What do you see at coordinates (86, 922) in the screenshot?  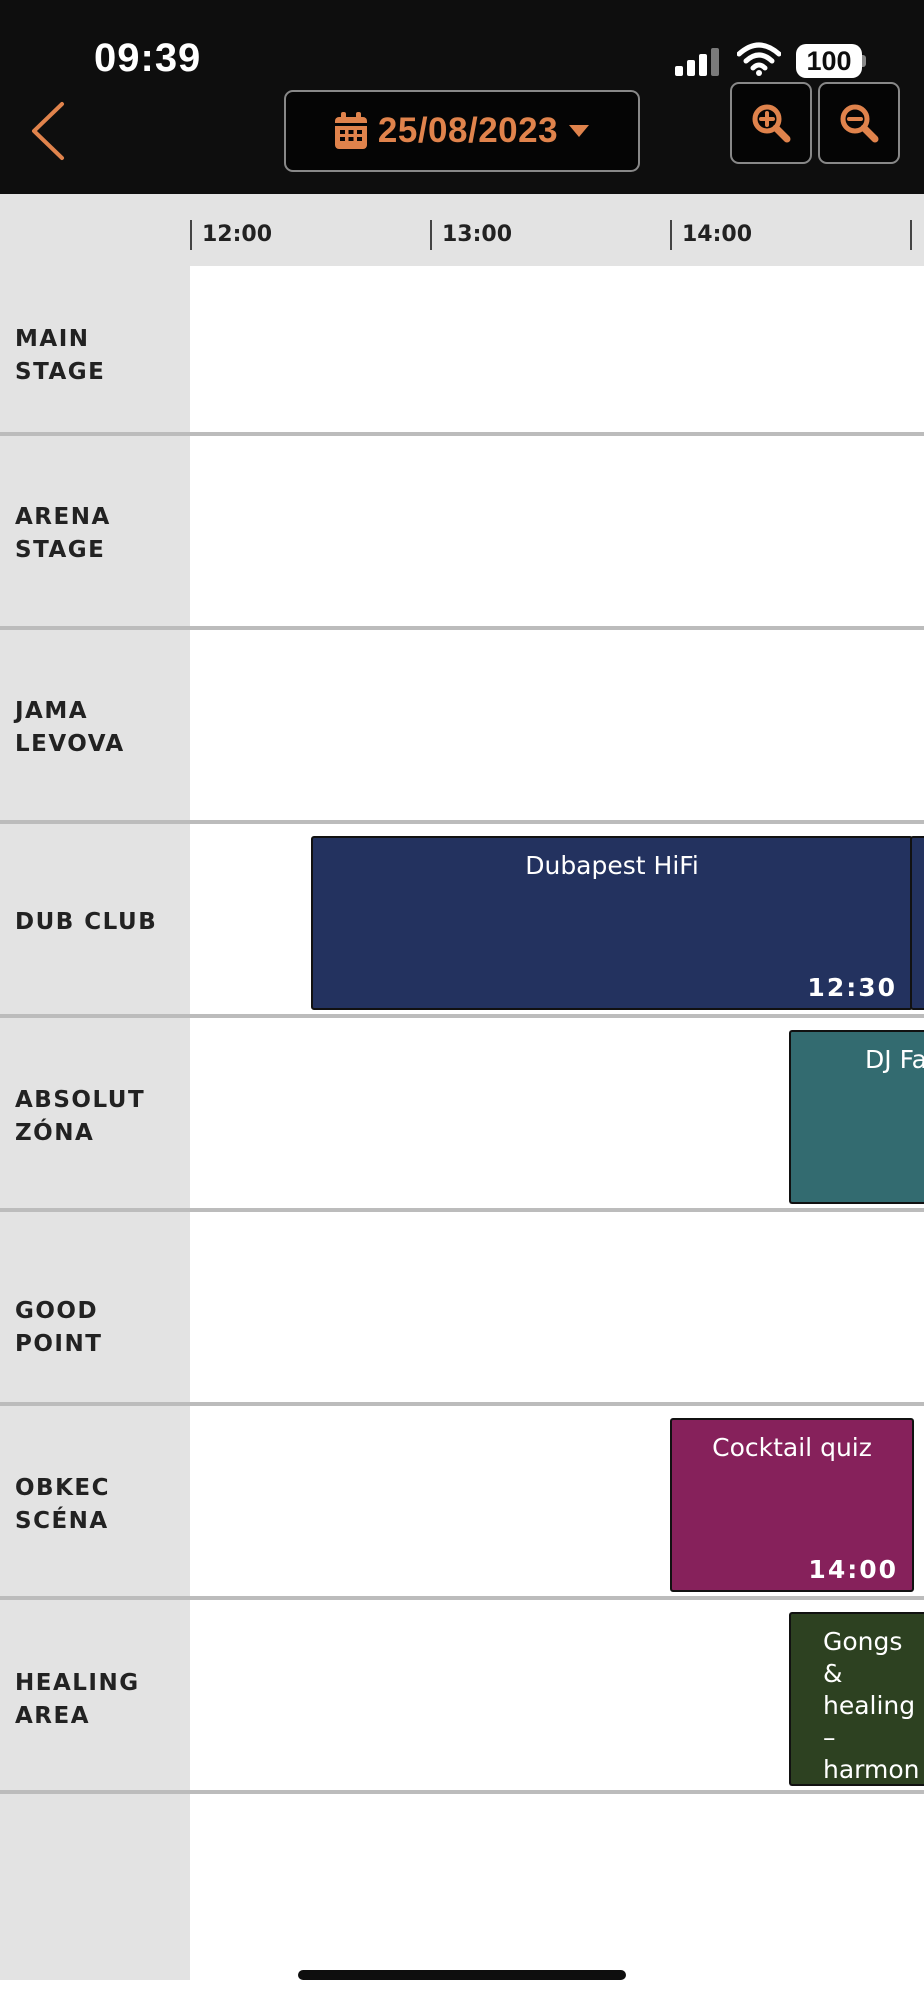 I see `stage-label-dub-club: DUB CLUB` at bounding box center [86, 922].